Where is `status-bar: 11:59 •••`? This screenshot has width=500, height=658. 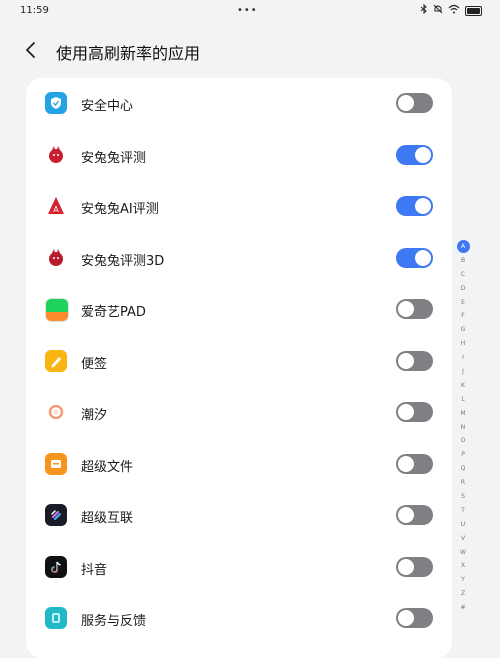
status-bar: 11:59 ••• is located at coordinates (250, 12).